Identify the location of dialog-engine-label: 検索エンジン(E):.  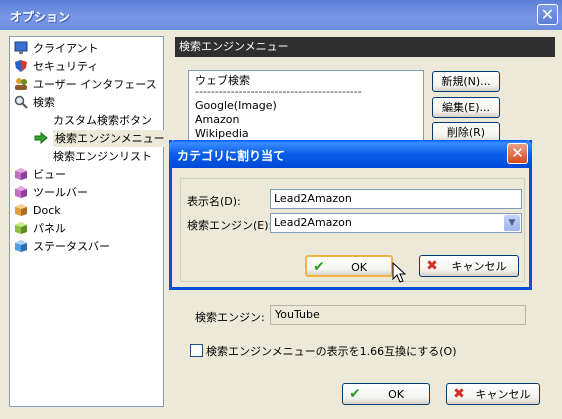
(230, 225).